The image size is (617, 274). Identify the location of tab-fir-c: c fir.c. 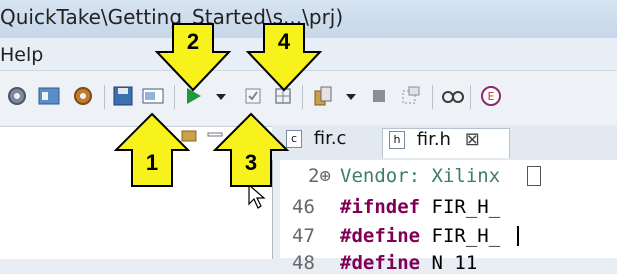
(328, 143).